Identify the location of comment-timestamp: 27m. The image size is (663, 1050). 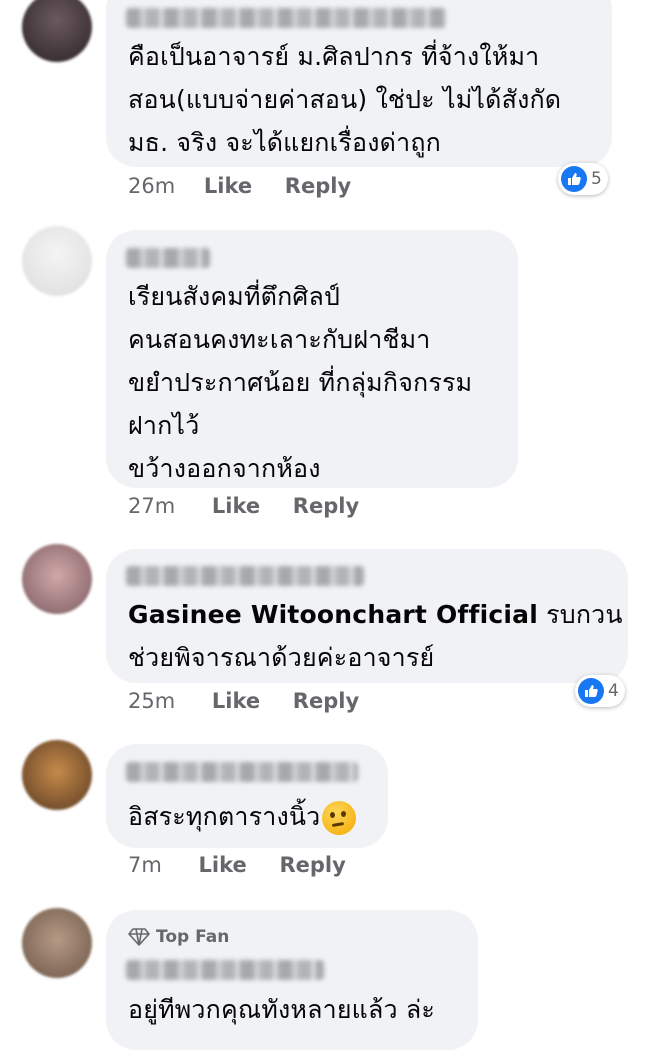
(151, 506).